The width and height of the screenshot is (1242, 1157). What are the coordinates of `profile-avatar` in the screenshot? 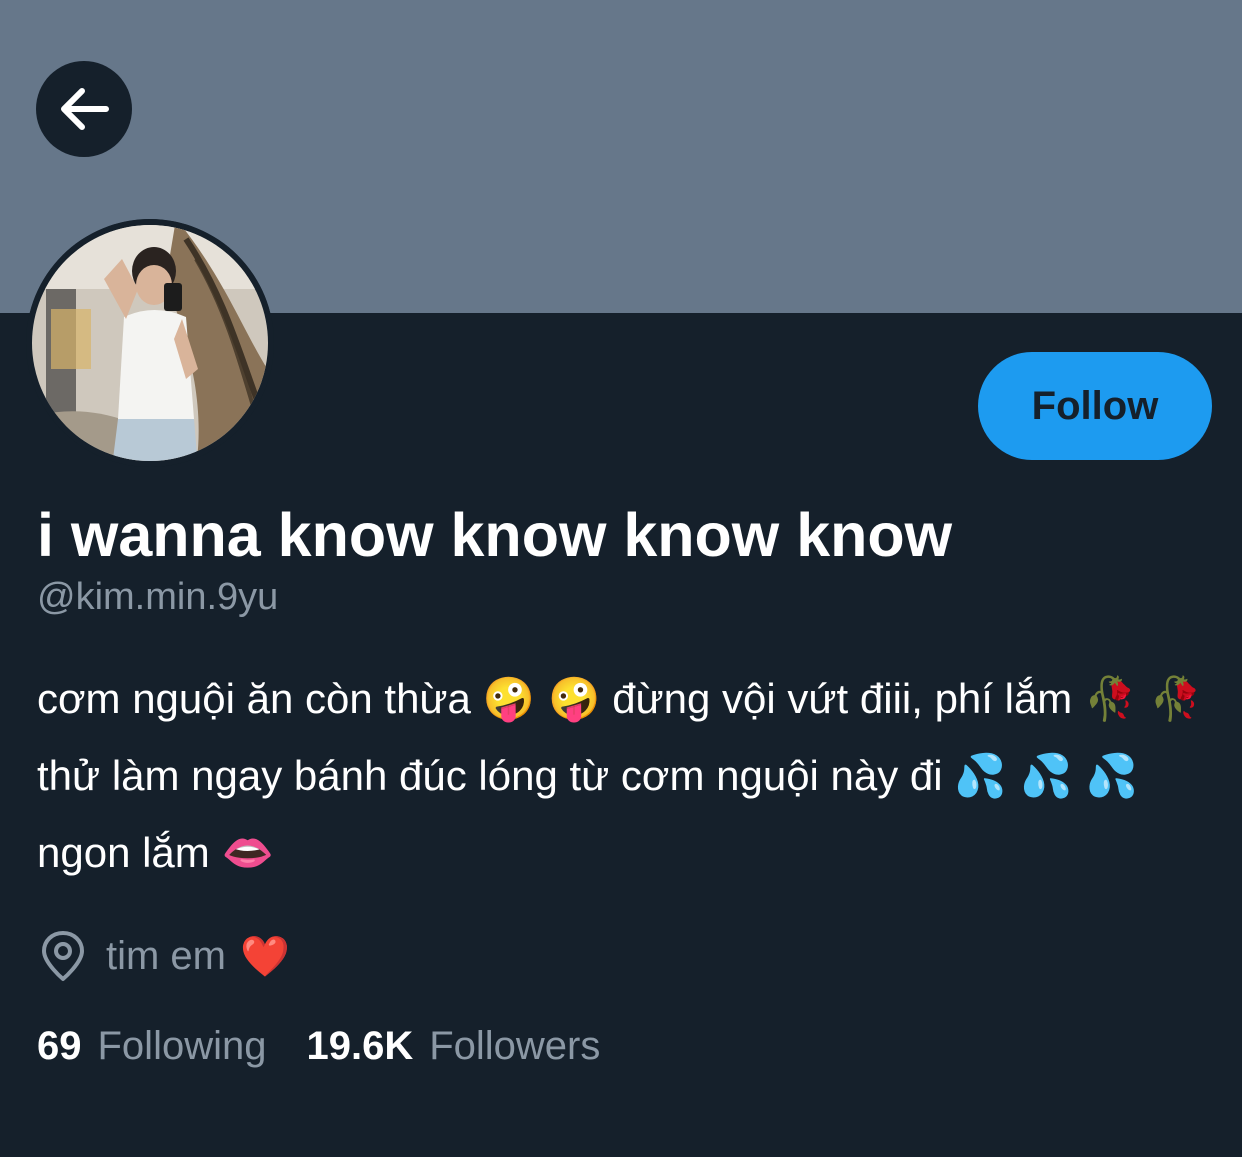 It's located at (150, 343).